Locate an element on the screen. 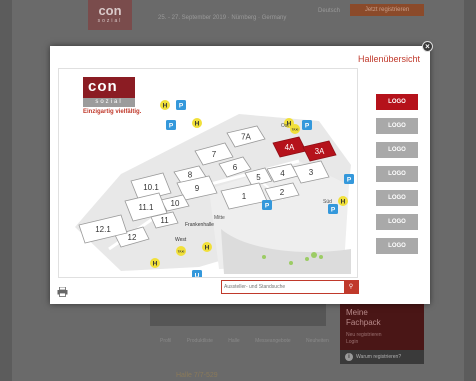  hall-label-7A: 7A is located at coordinates (246, 136).